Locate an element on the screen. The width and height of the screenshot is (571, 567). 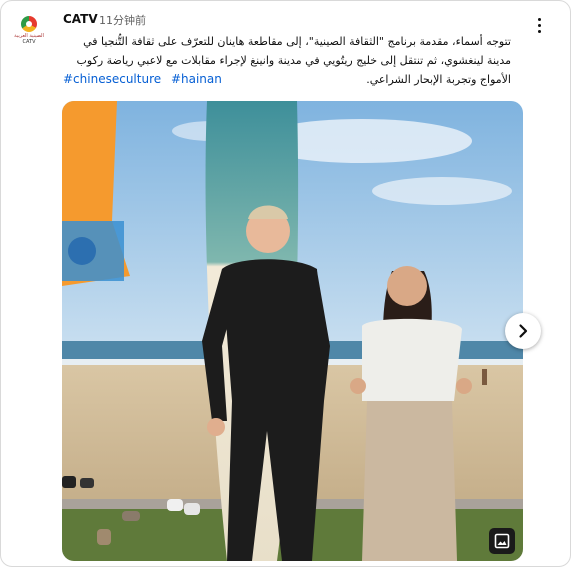
channel-name: CATV is located at coordinates (80, 19).